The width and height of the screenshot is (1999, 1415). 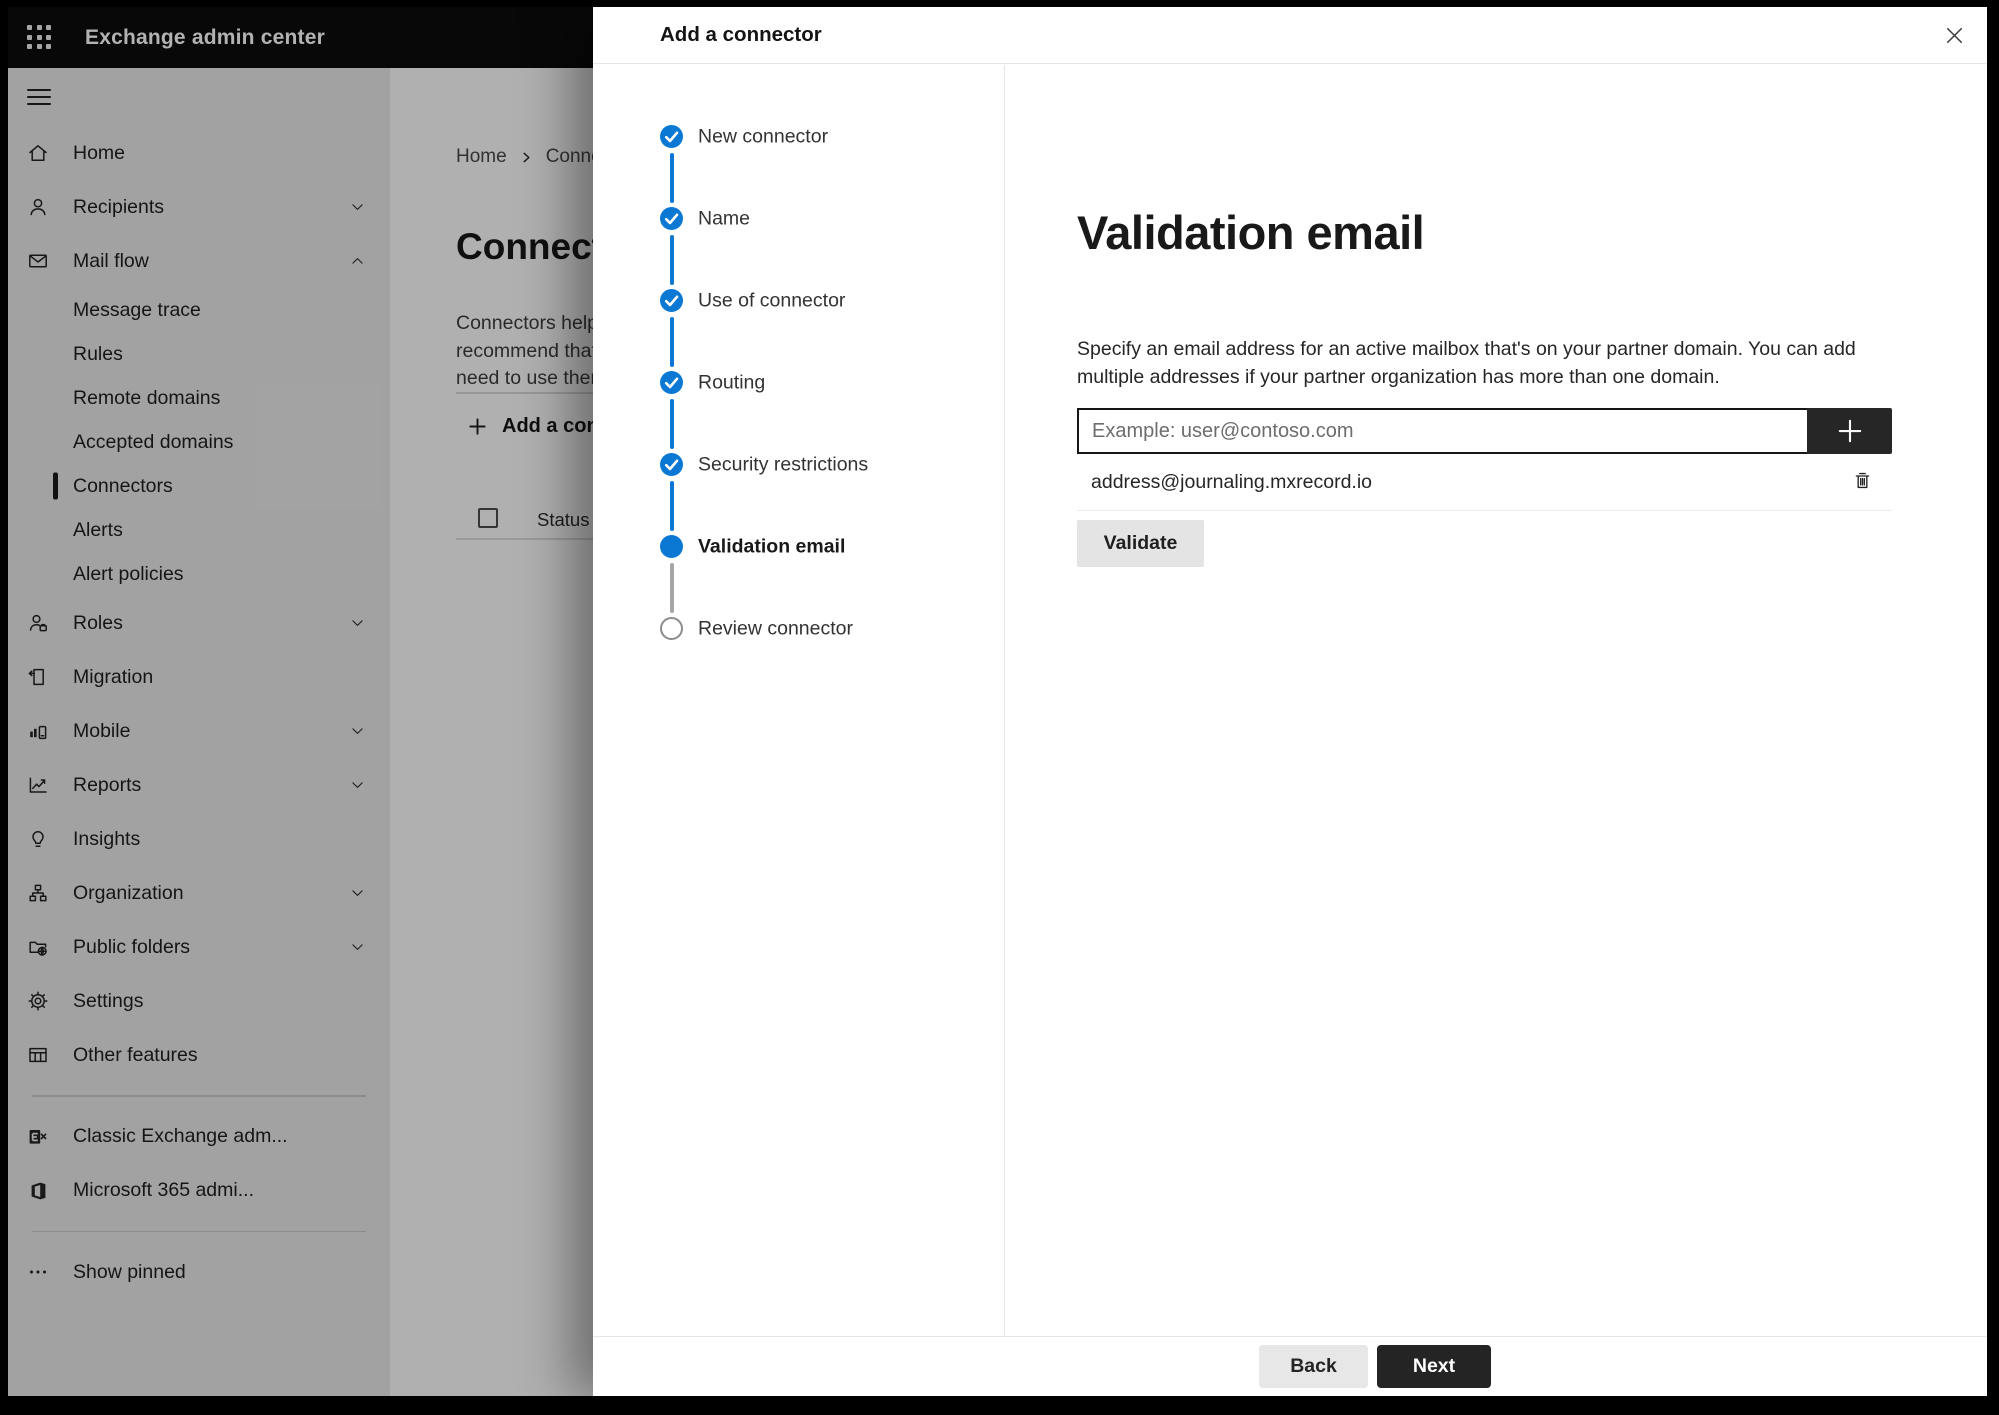 I want to click on add-email-button, so click(x=1849, y=431).